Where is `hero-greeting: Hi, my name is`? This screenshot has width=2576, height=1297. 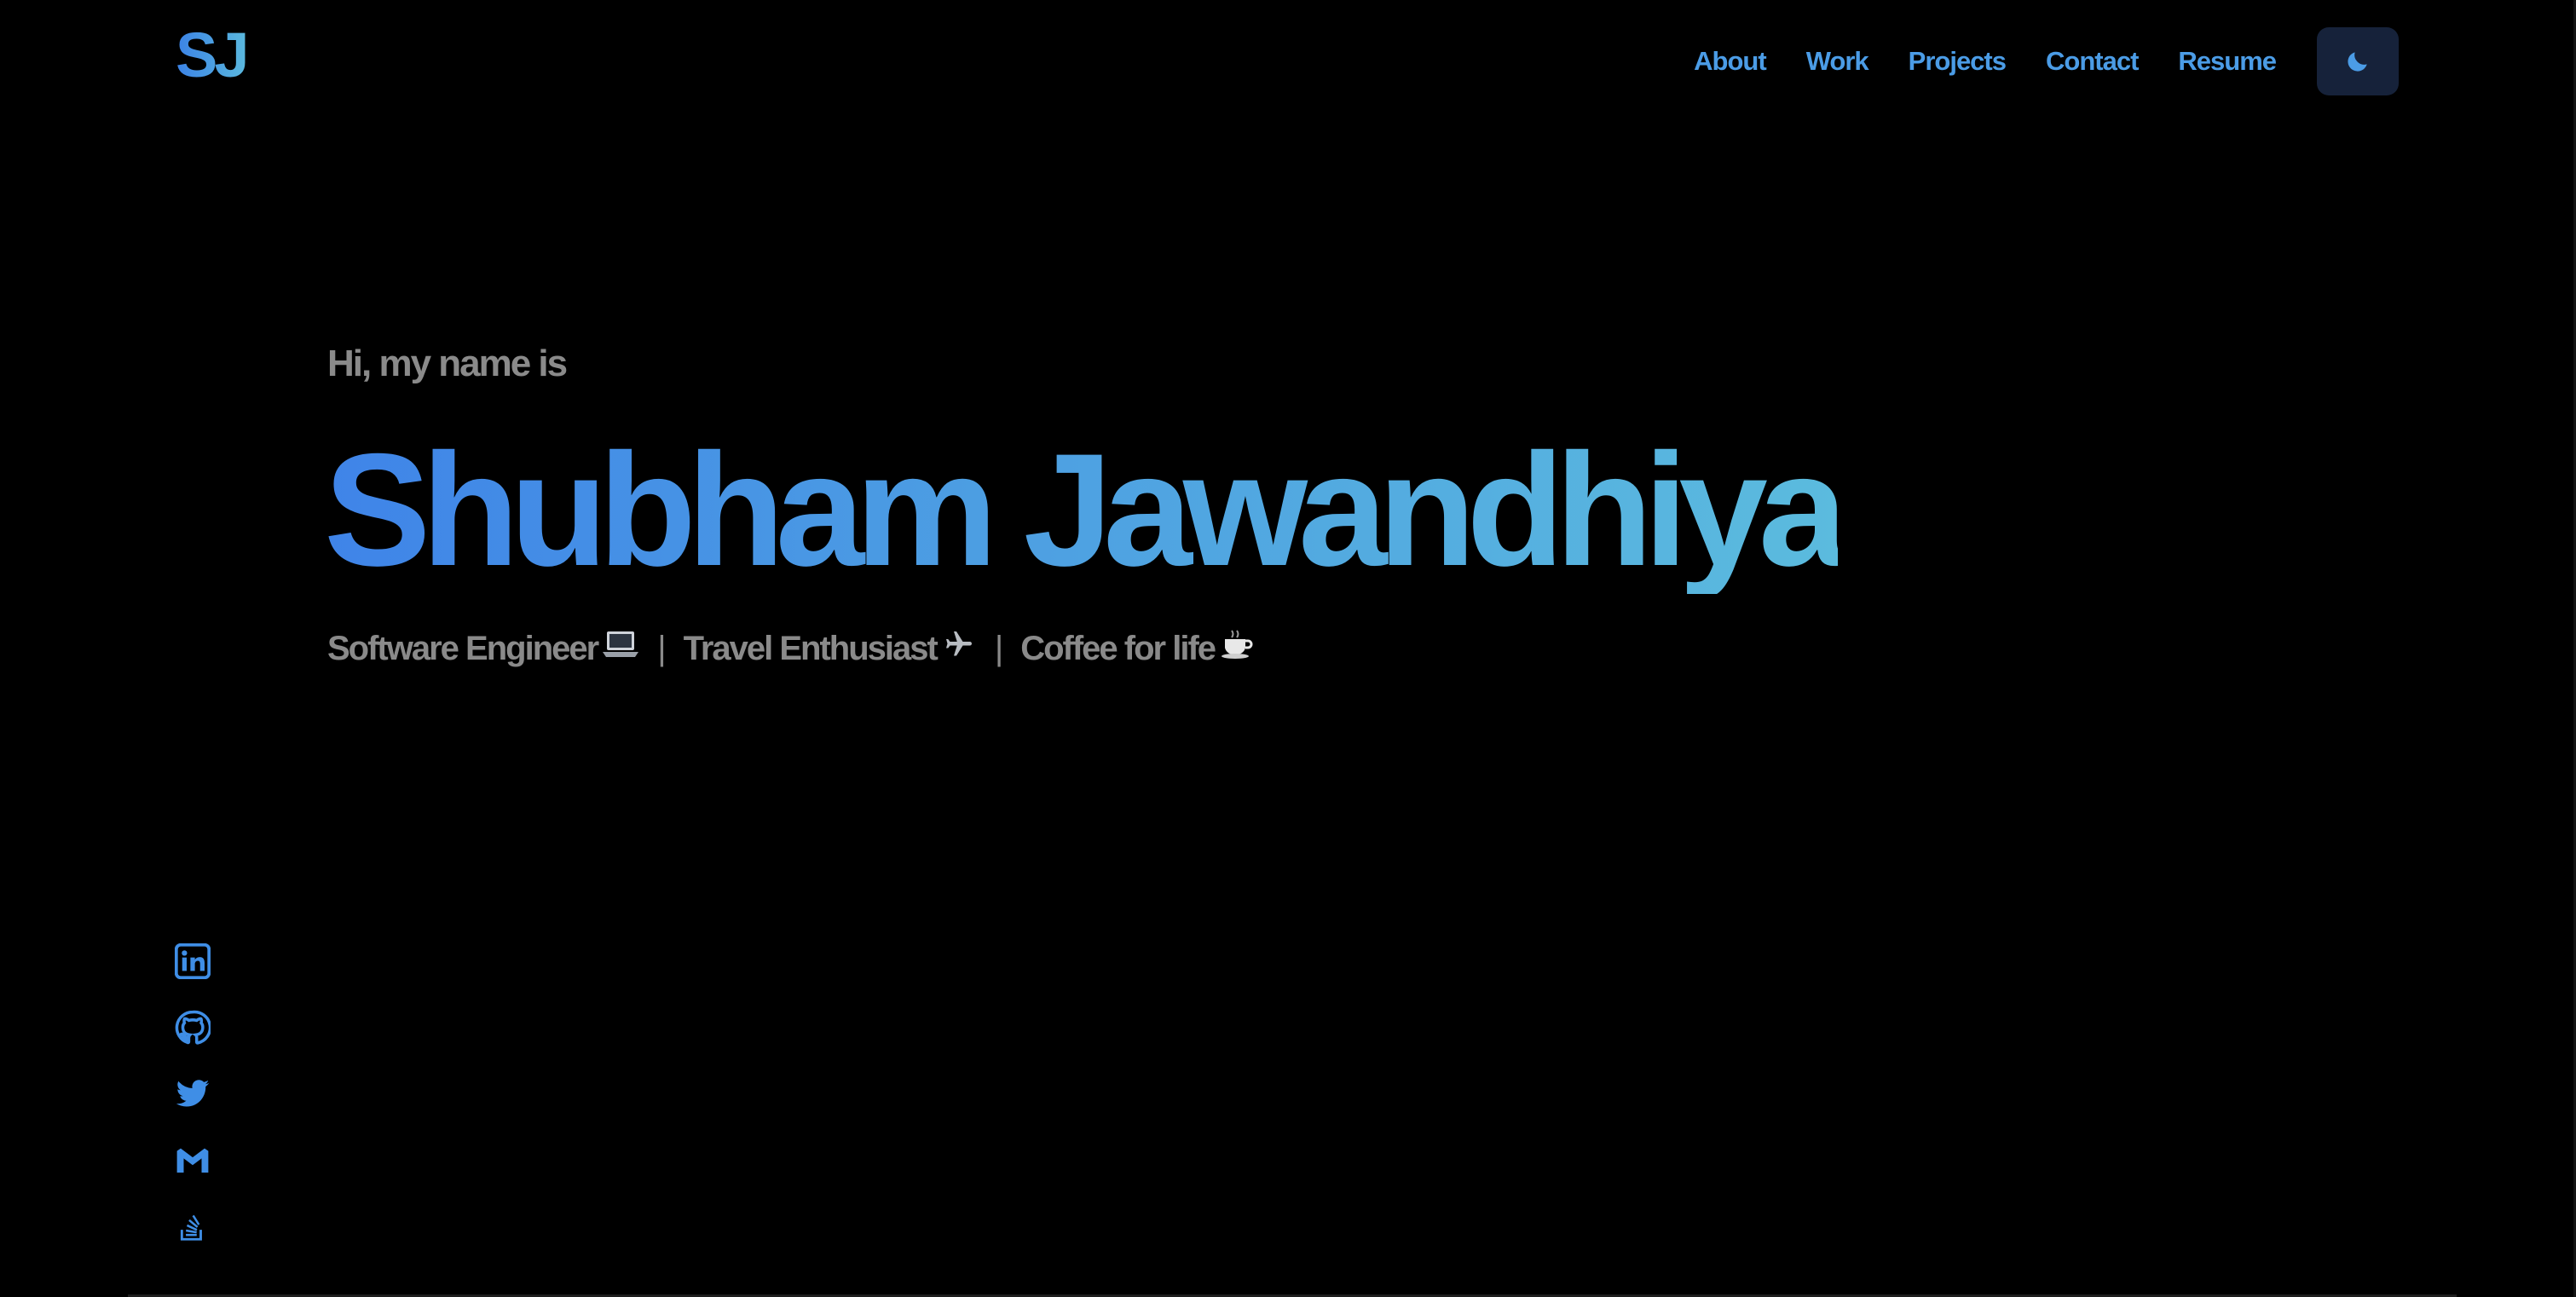 hero-greeting: Hi, my name is is located at coordinates (447, 363).